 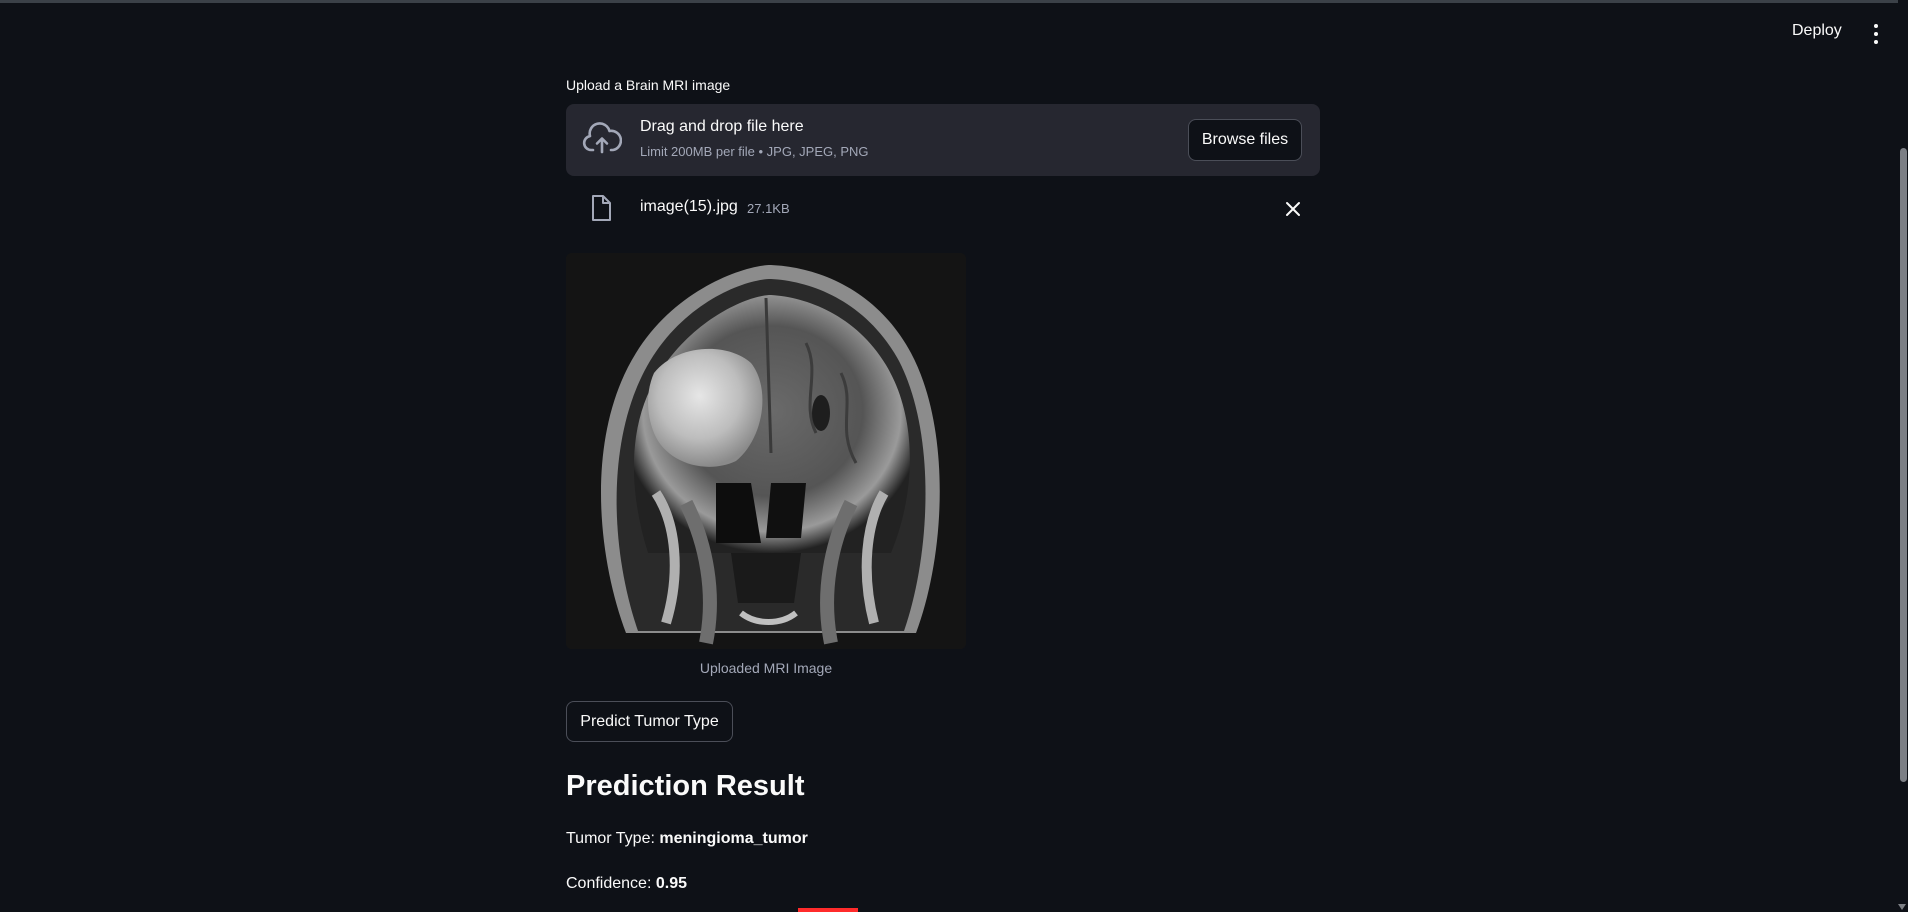 I want to click on uploader-label: Upload a Brain MRI image, so click(x=648, y=85).